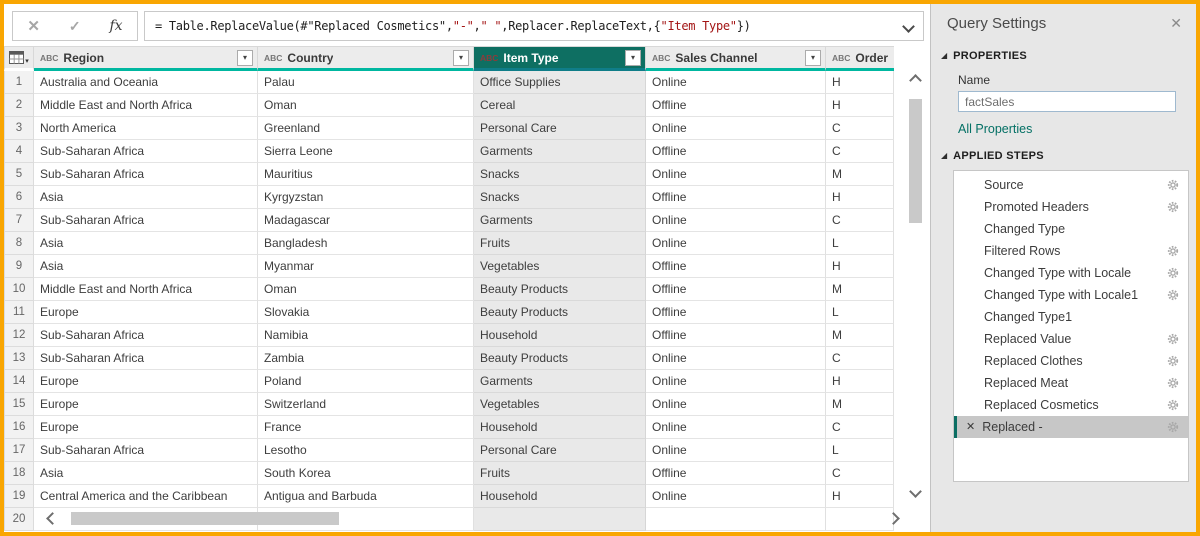 The image size is (1200, 536). What do you see at coordinates (146, 58) in the screenshot?
I see `column-header: ABC Region ▾` at bounding box center [146, 58].